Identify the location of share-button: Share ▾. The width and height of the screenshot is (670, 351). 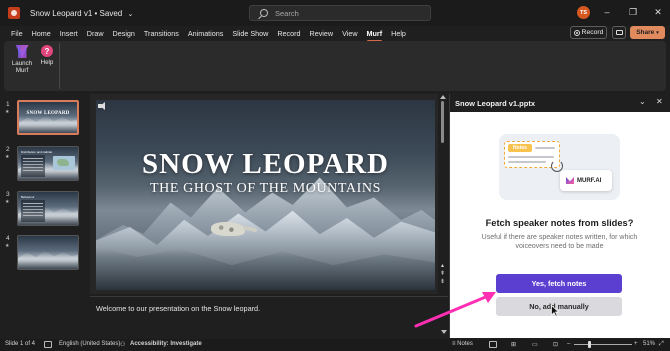
(647, 32).